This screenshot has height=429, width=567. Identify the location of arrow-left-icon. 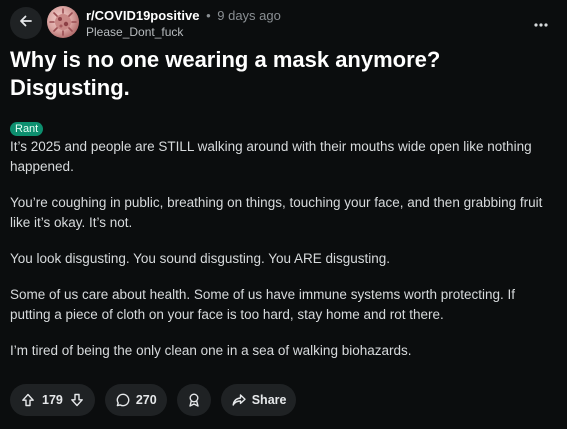
(26, 23).